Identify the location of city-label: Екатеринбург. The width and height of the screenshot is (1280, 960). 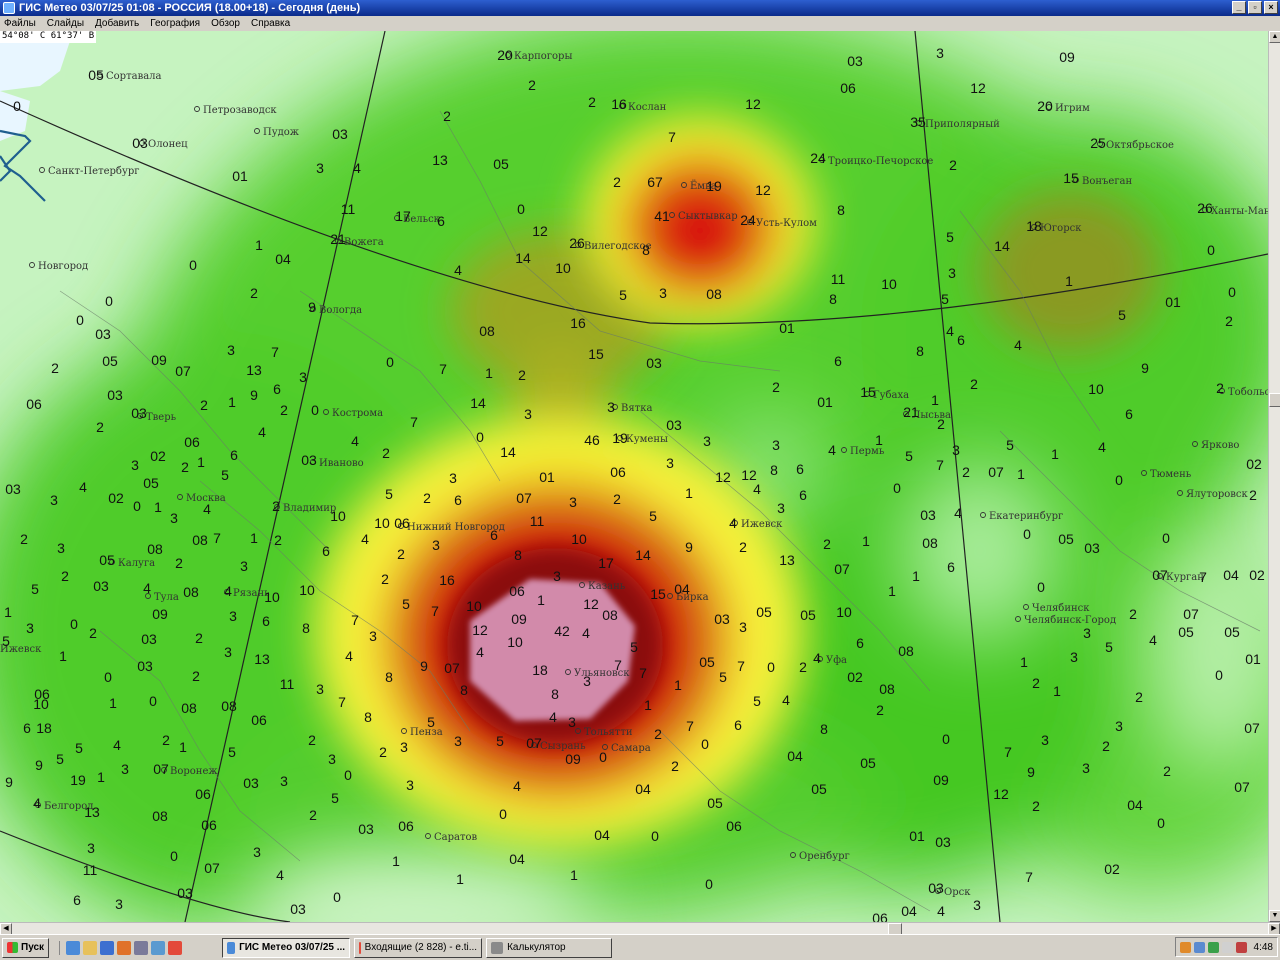
(1026, 516).